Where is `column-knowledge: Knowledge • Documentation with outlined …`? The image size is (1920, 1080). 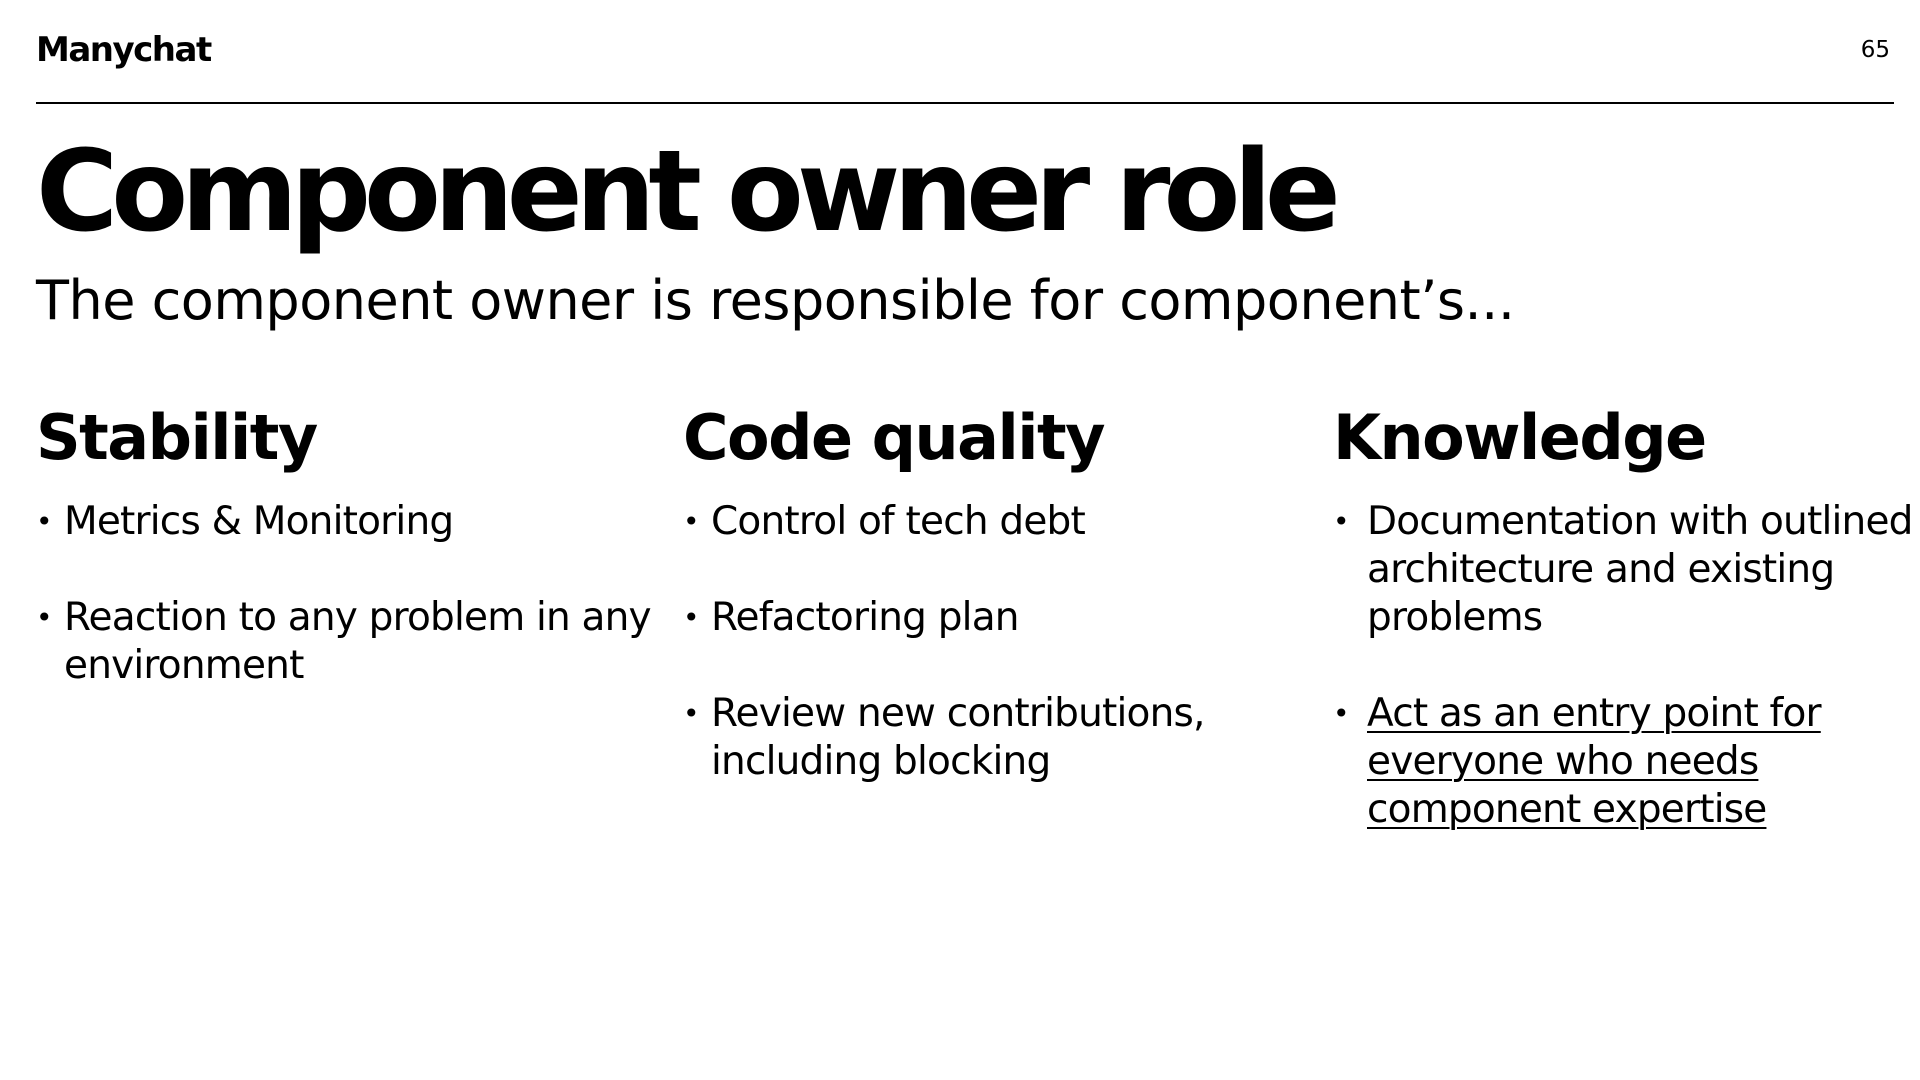 column-knowledge: Knowledge • Documentation with outlined … is located at coordinates (1626, 640).